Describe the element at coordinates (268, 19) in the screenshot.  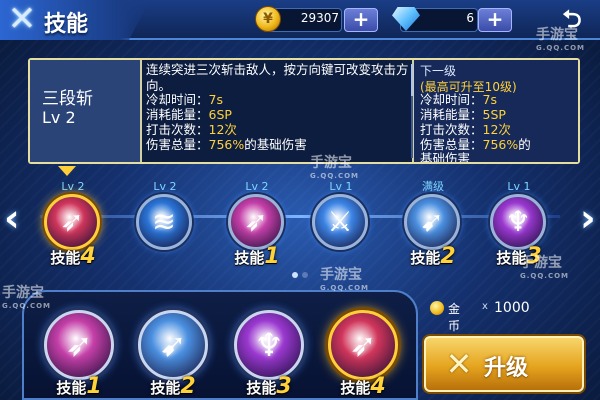
I see `gold-coin-icon: ¥` at that location.